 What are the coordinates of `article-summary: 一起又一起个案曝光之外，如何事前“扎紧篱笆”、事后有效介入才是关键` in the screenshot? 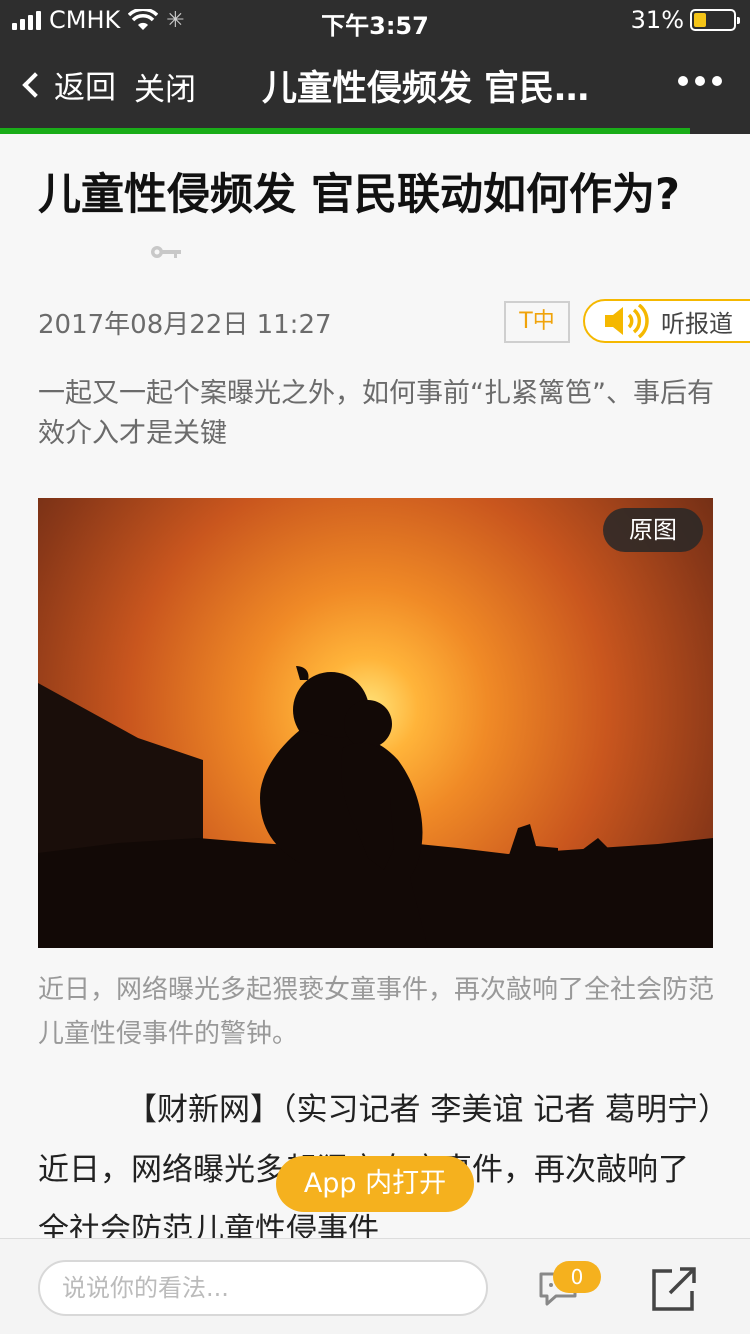 It's located at (376, 413).